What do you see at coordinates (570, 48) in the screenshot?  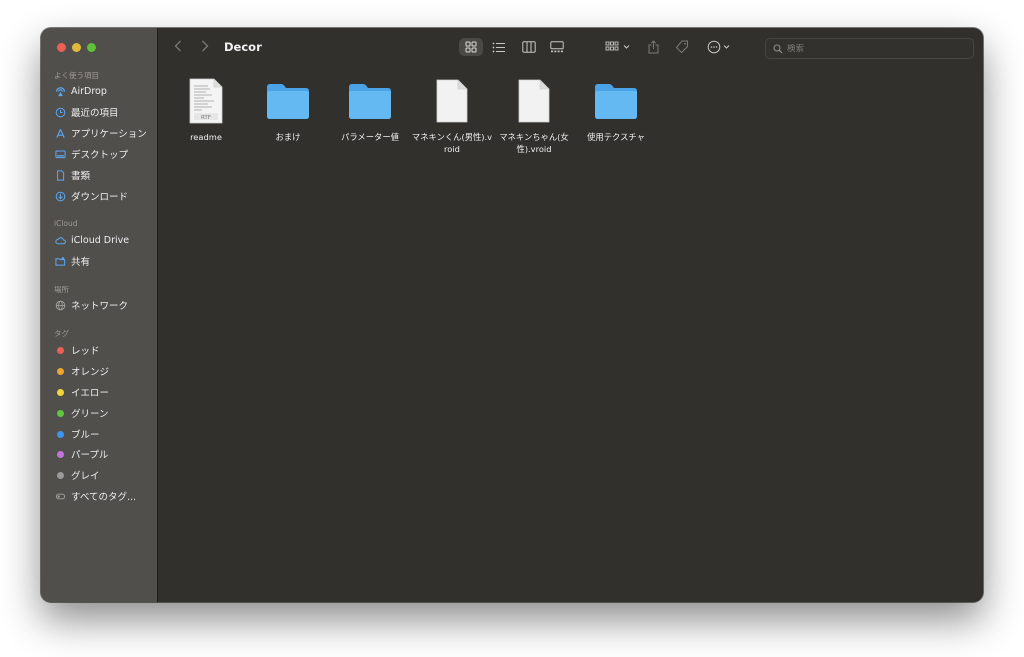 I see `toolbar: Decor` at bounding box center [570, 48].